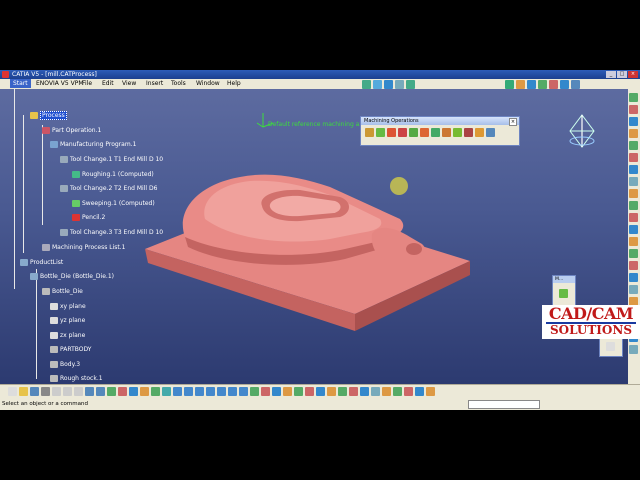 The image size is (640, 480). What do you see at coordinates (582, 133) in the screenshot?
I see `compass-icon` at bounding box center [582, 133].